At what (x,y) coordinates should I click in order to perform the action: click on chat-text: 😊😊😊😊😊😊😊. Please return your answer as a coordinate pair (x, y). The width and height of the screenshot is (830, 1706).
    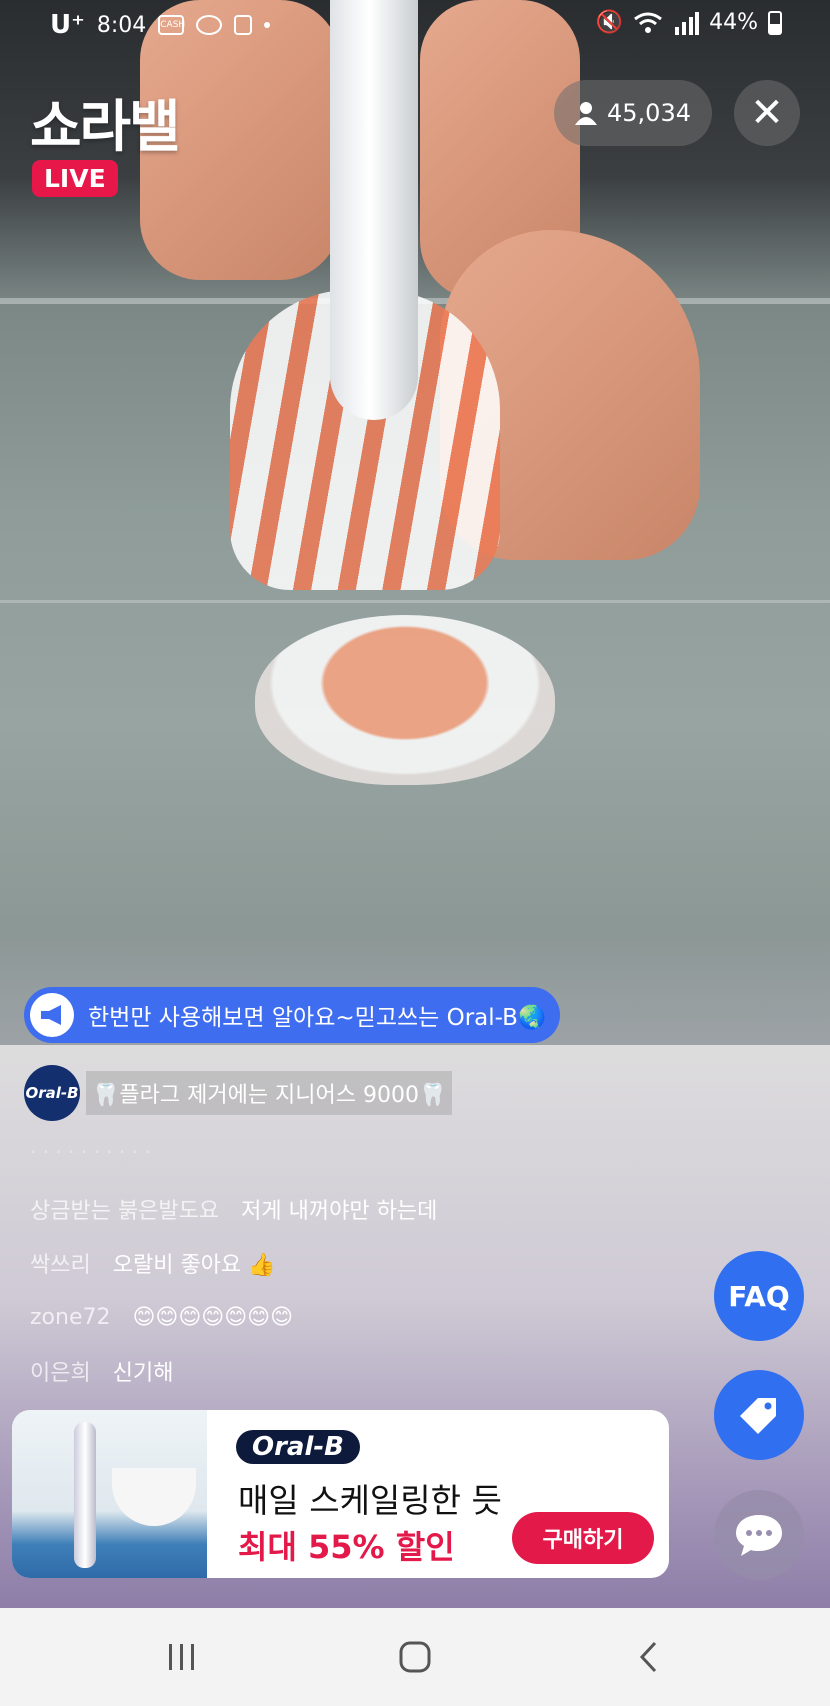
    Looking at the image, I should click on (213, 1317).